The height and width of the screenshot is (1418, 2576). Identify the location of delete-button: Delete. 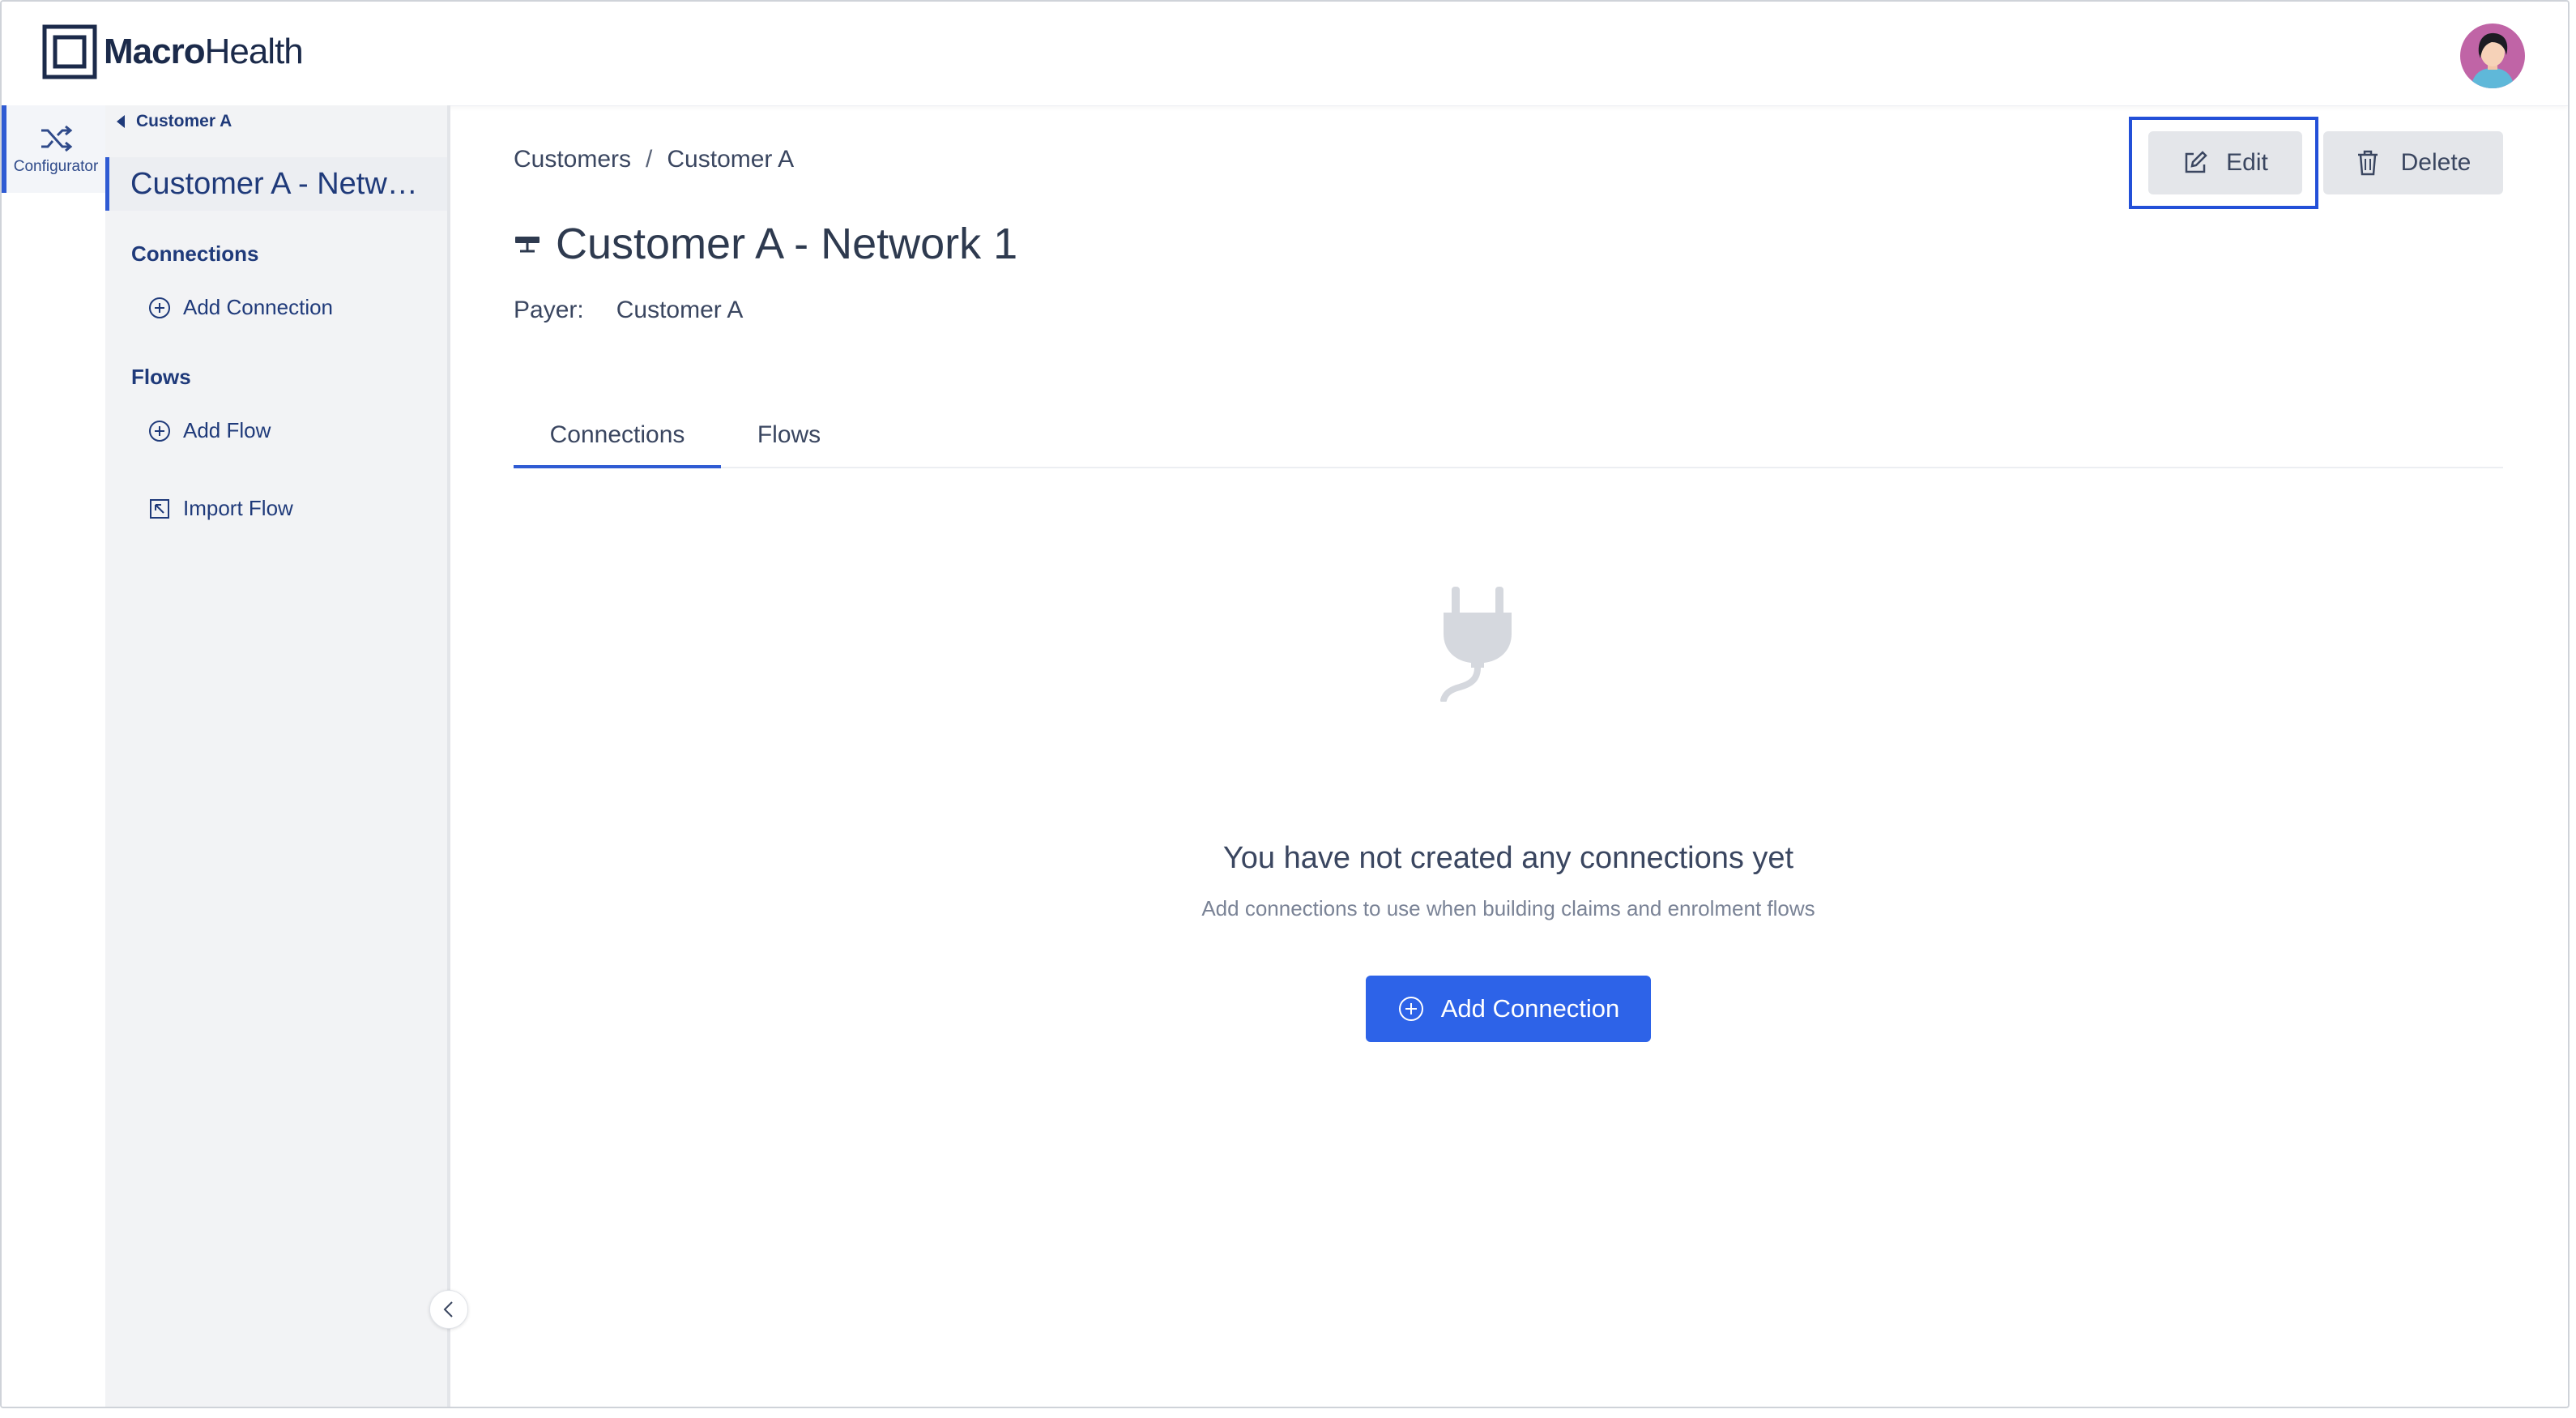
(2413, 162).